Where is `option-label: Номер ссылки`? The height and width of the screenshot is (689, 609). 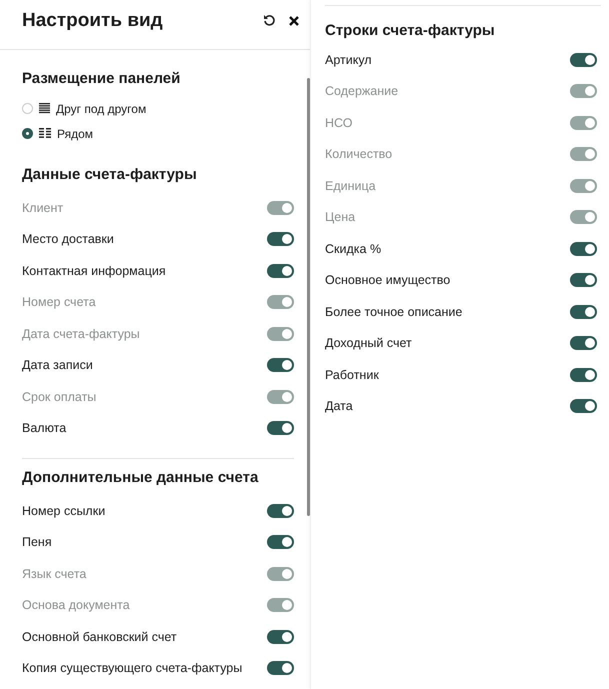 option-label: Номер ссылки is located at coordinates (64, 511).